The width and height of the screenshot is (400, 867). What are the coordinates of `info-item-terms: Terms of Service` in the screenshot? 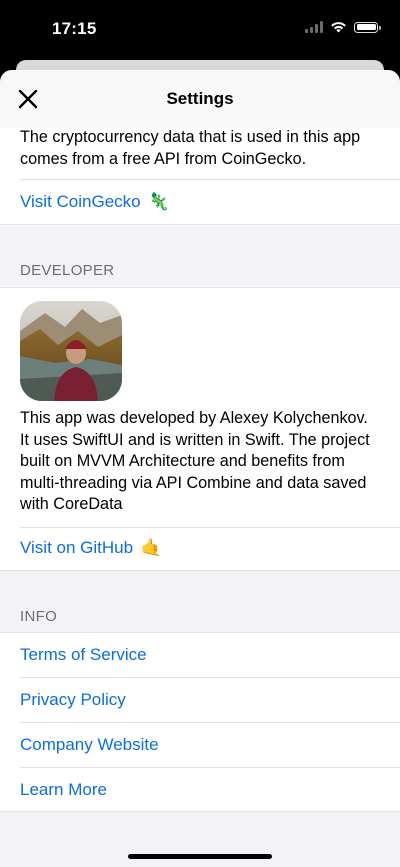 It's located at (200, 655).